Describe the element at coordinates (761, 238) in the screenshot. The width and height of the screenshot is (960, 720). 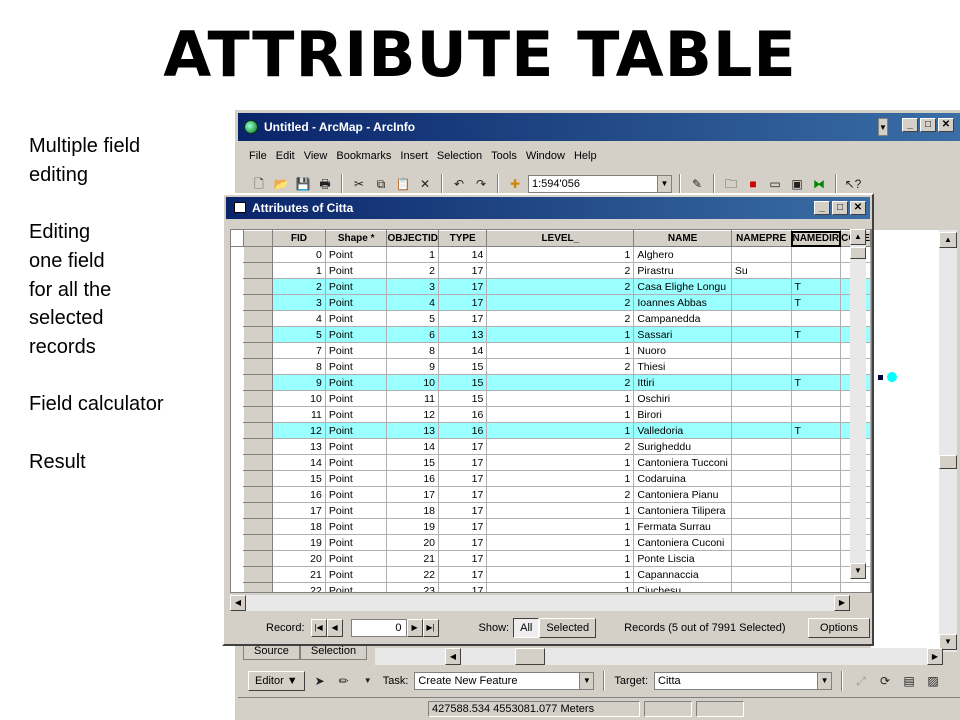
I see `column-header-namepre: NAMEPRE` at that location.